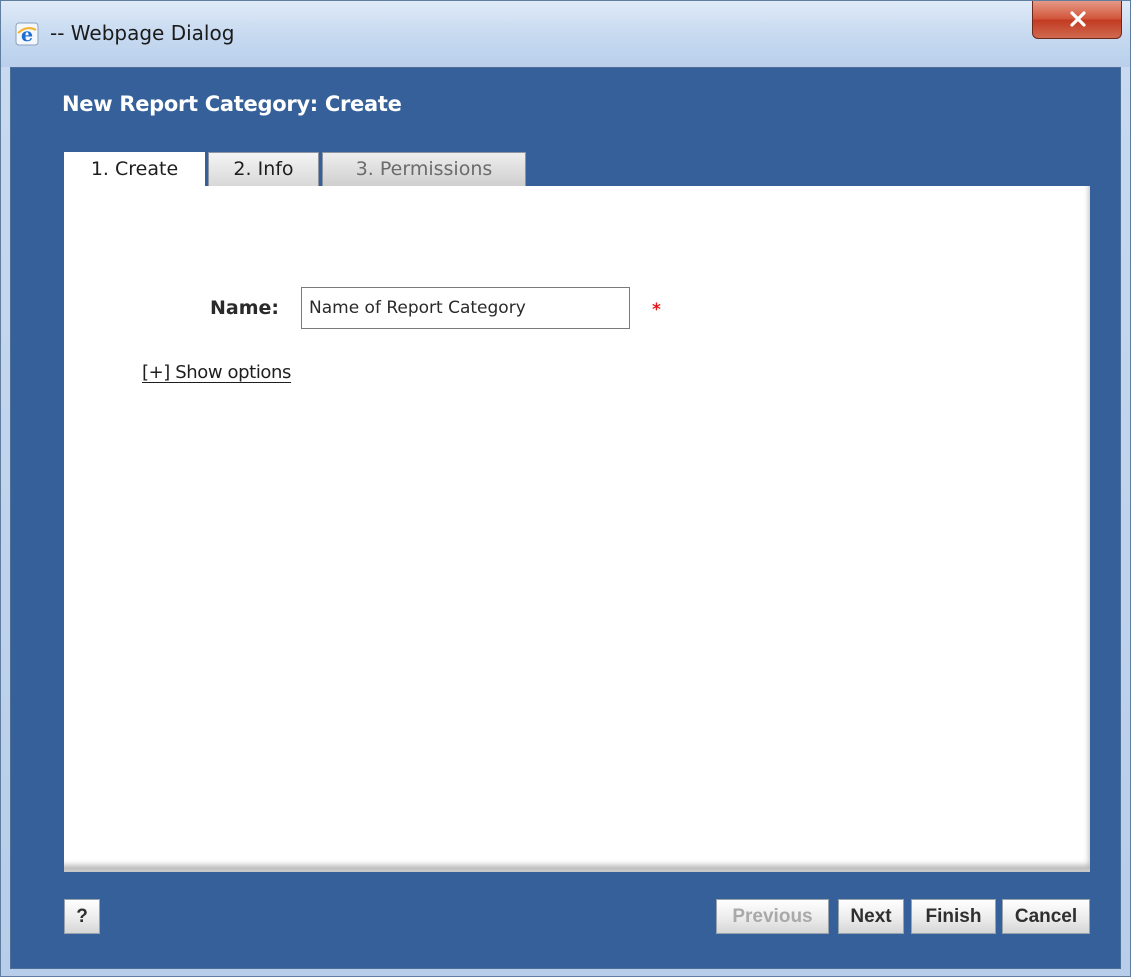 Image resolution: width=1131 pixels, height=977 pixels. I want to click on previous-button: Previous, so click(772, 916).